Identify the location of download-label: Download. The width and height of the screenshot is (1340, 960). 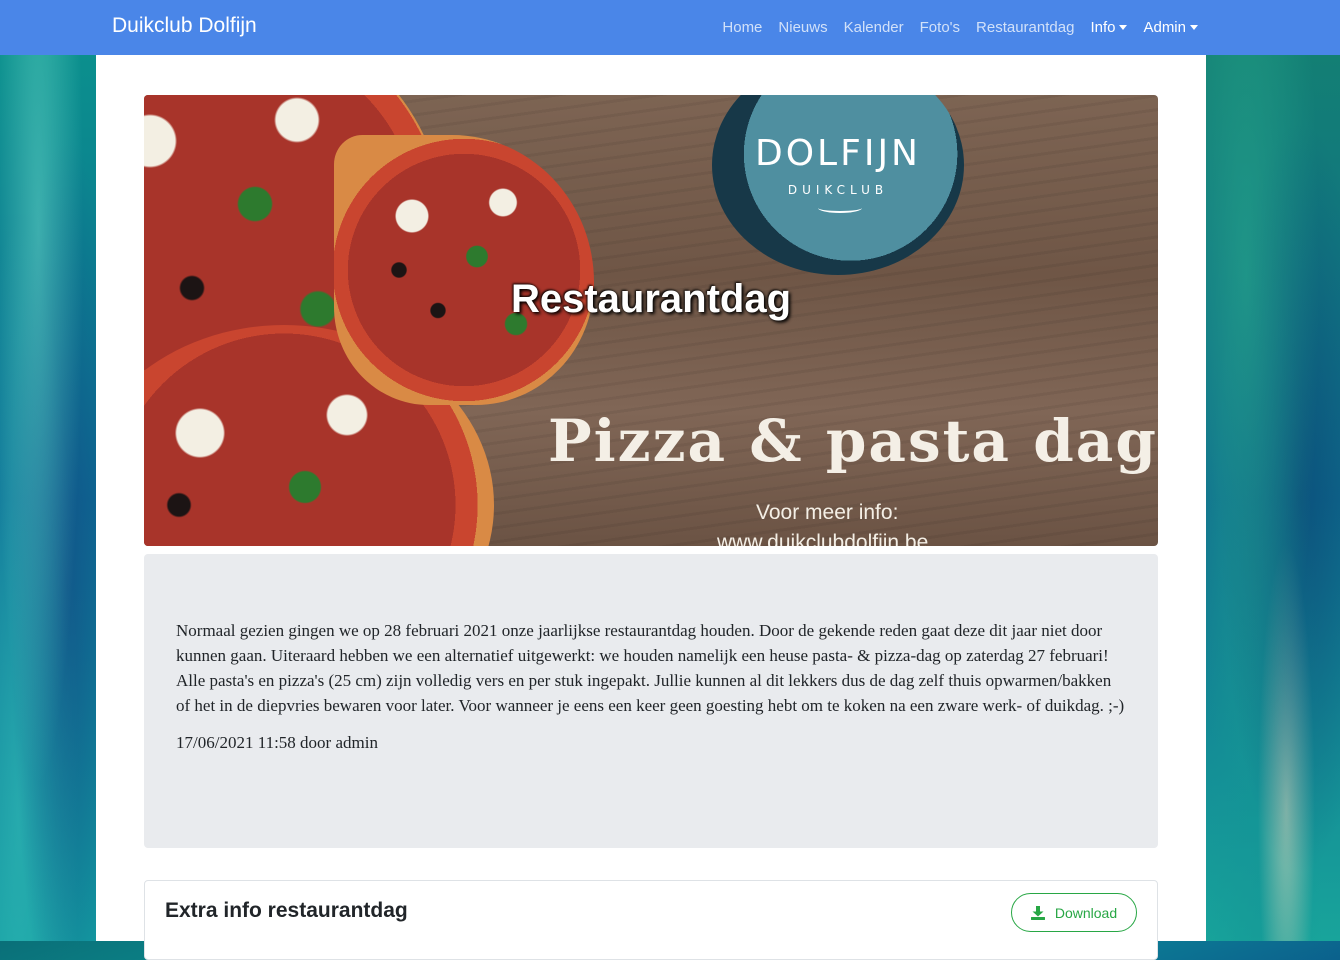
(1086, 912).